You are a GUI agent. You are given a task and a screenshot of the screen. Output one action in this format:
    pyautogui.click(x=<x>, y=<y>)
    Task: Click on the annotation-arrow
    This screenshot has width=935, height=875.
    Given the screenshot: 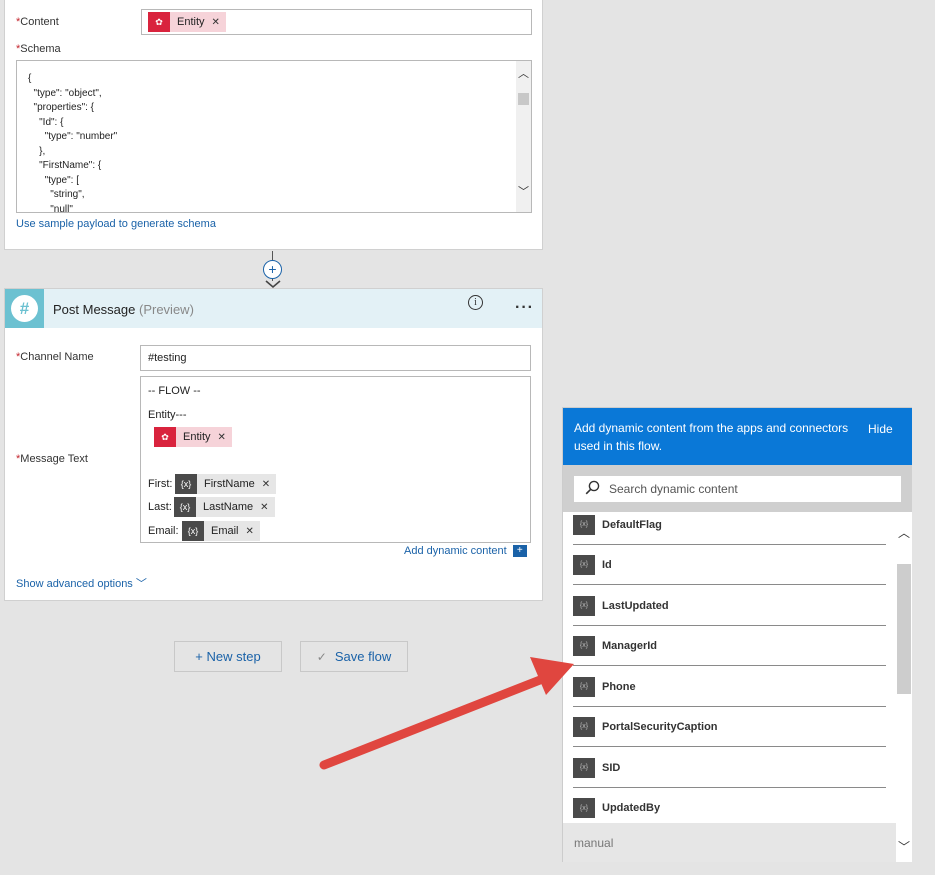 What is the action you would take?
    pyautogui.click(x=446, y=713)
    